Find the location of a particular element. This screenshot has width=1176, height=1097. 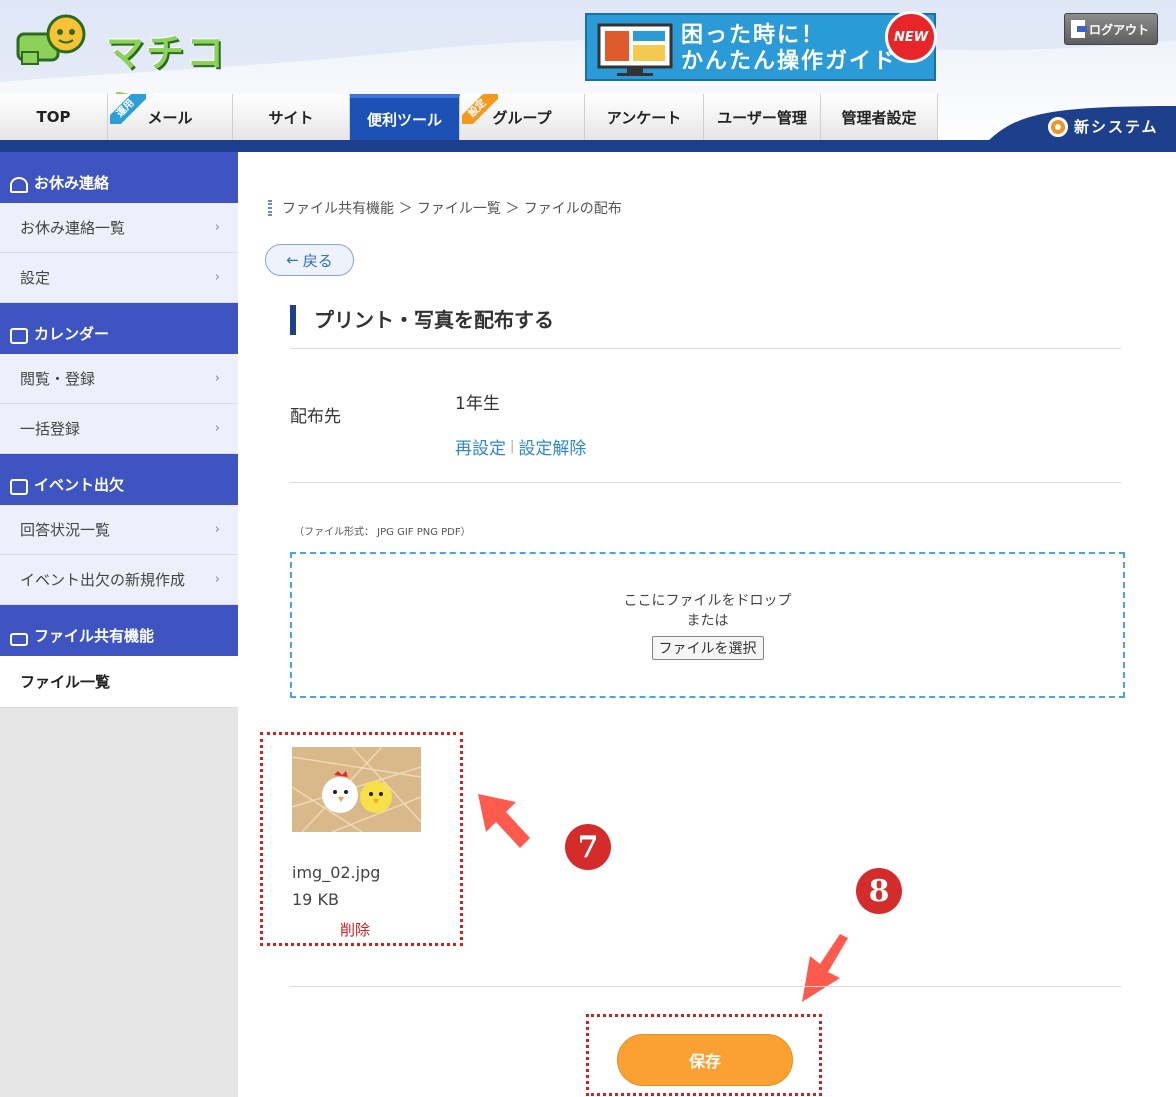

tab-label: メール is located at coordinates (170, 117).